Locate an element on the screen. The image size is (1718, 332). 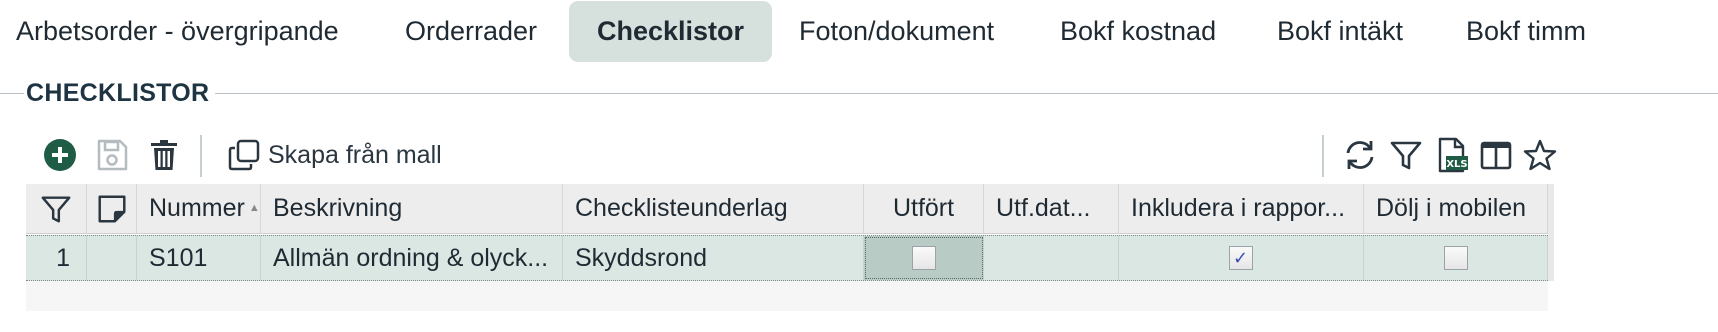
column-header-checklisteunderlag: Checklisteunderlag is located at coordinates (713, 209).